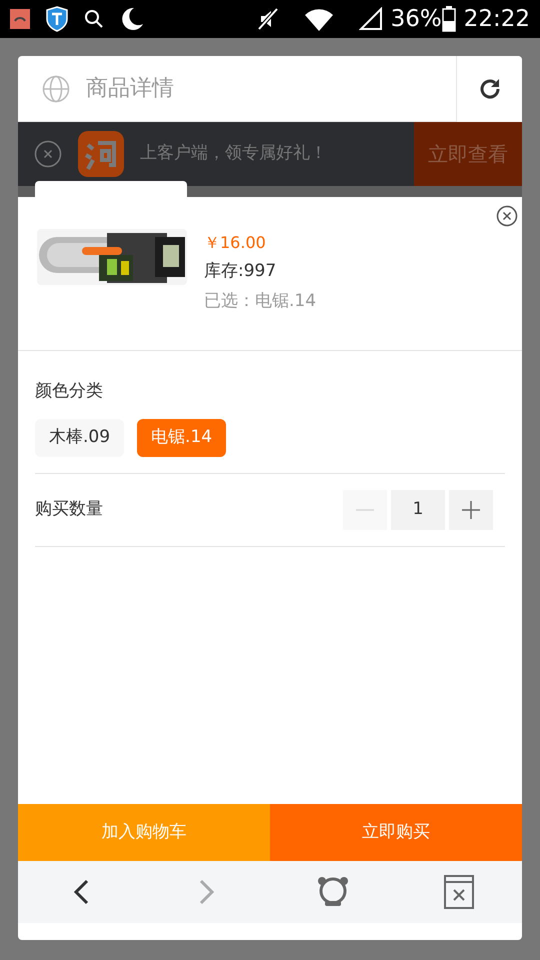  I want to click on selected-variant: 已选：电锯.14, so click(260, 301).